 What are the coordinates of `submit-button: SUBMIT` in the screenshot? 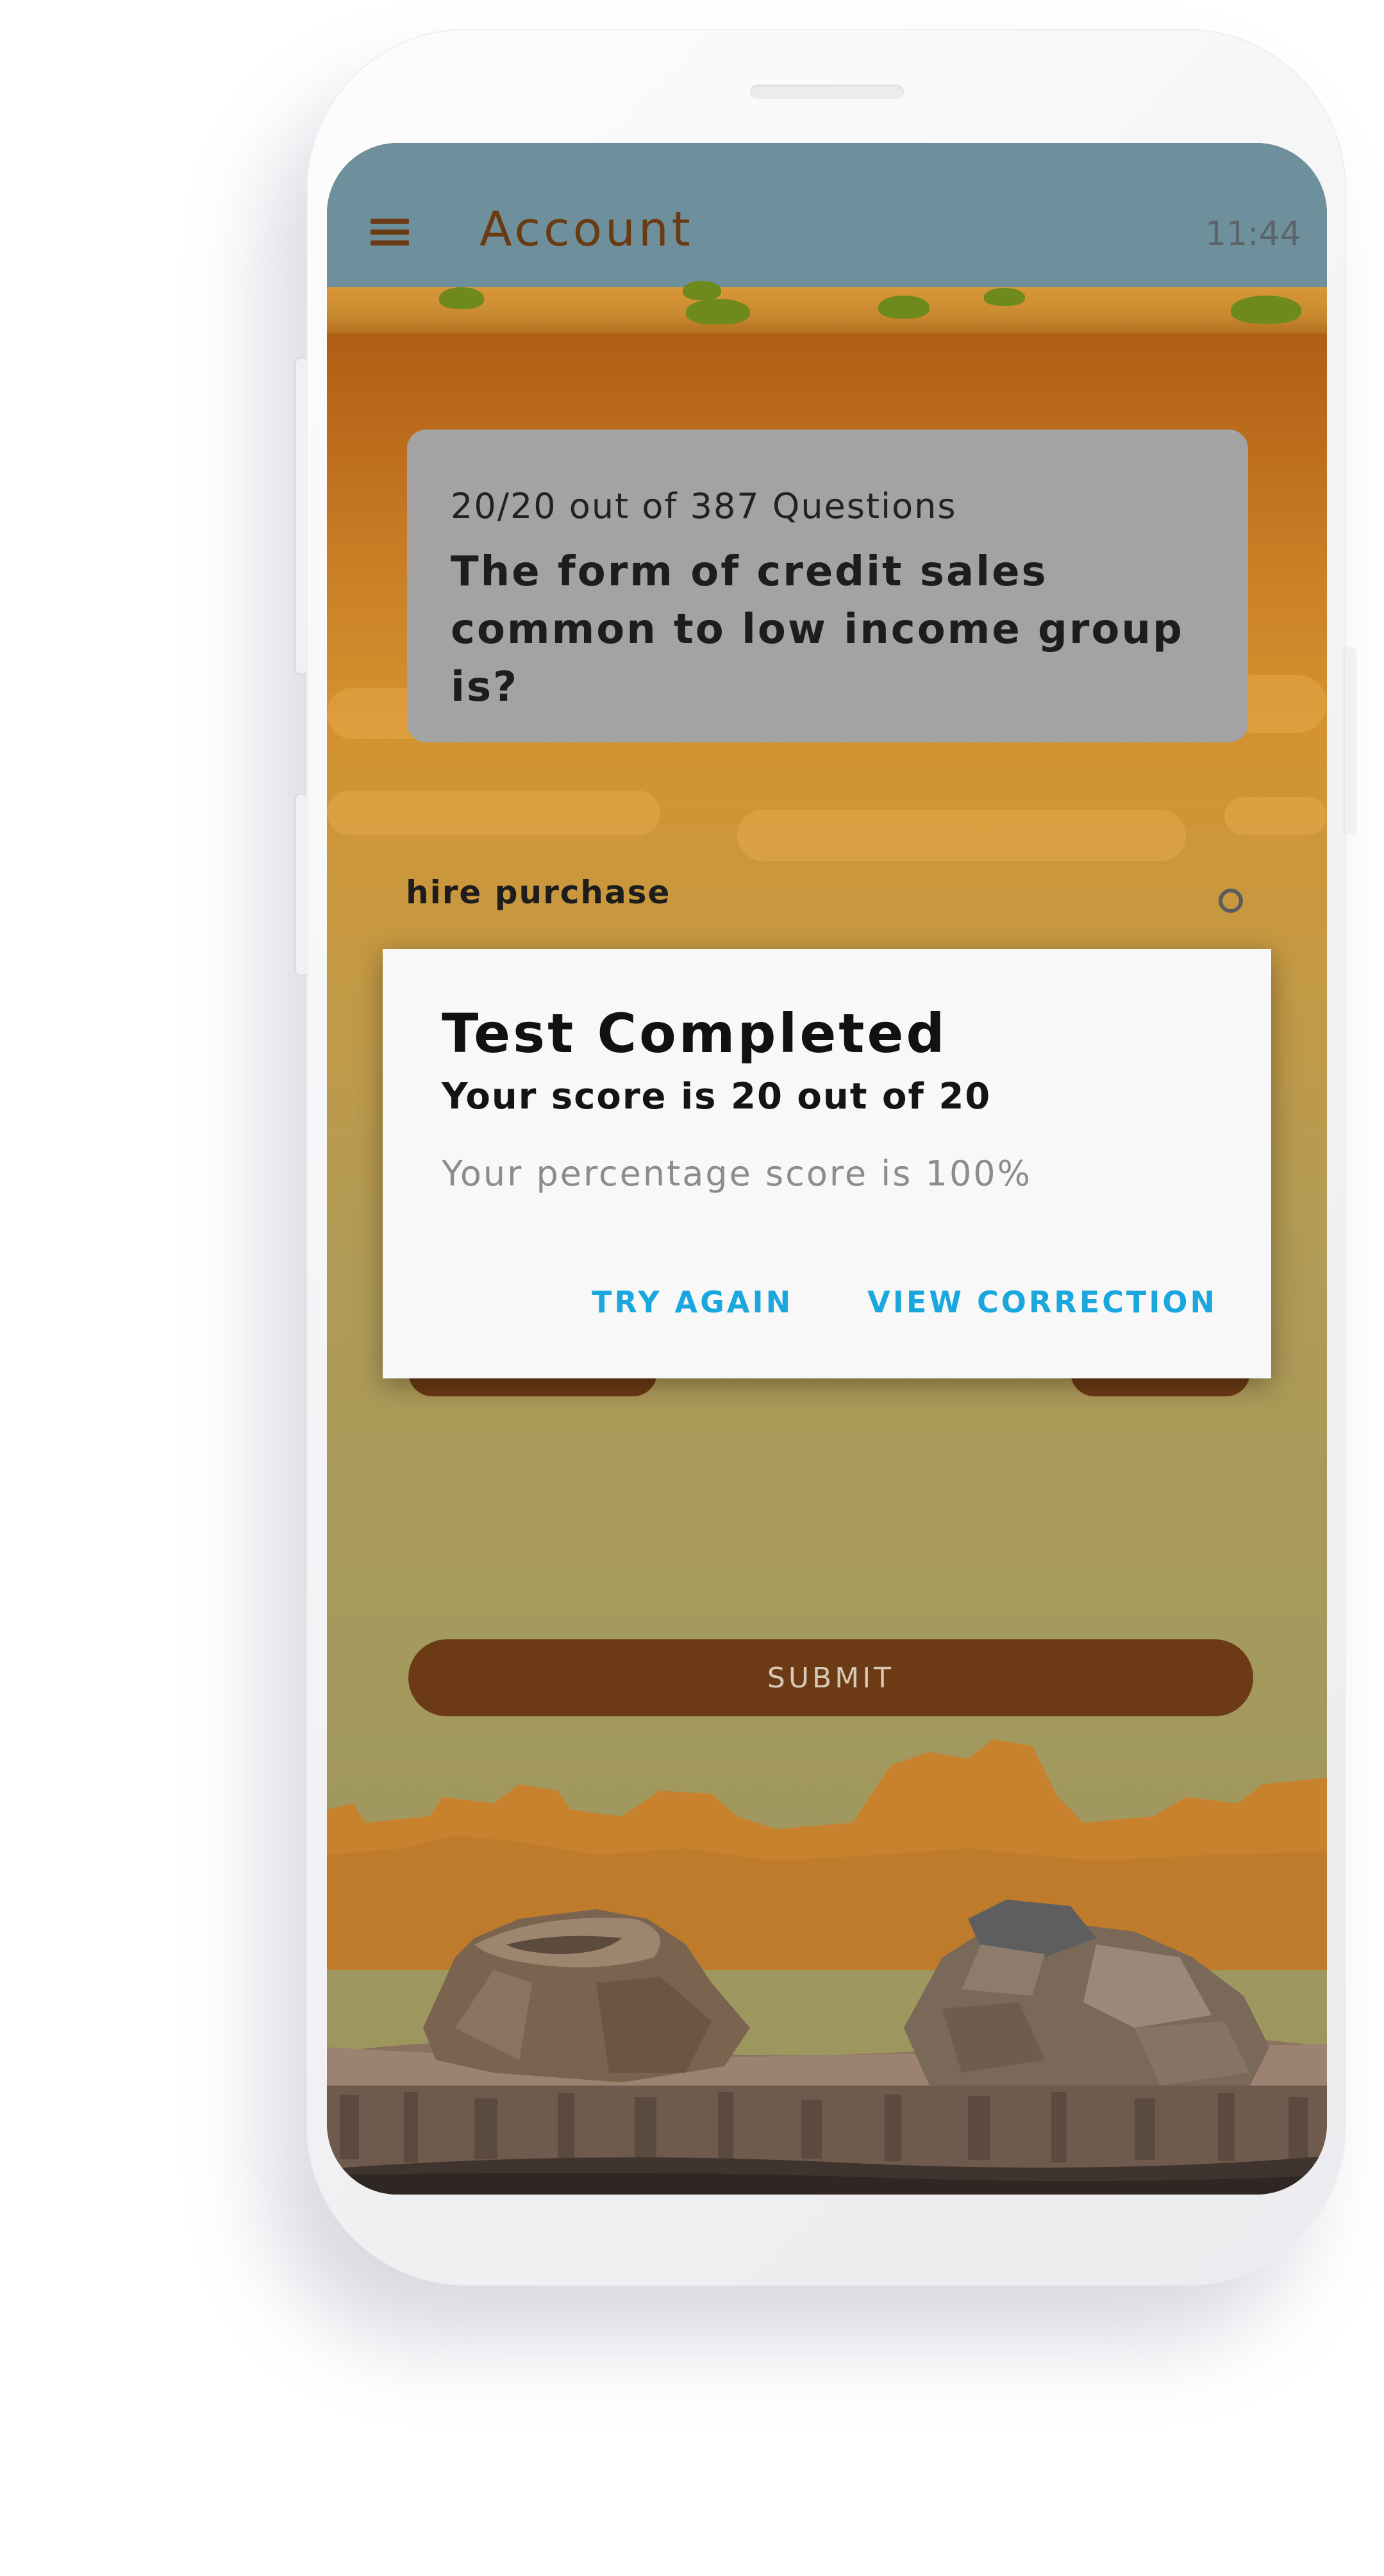 It's located at (830, 1677).